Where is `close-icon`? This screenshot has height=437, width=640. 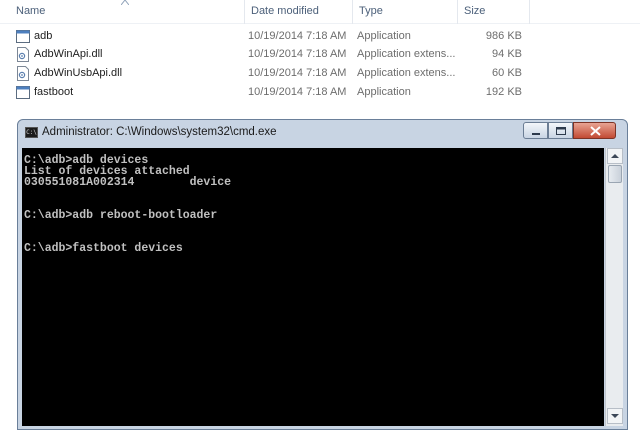 close-icon is located at coordinates (595, 131).